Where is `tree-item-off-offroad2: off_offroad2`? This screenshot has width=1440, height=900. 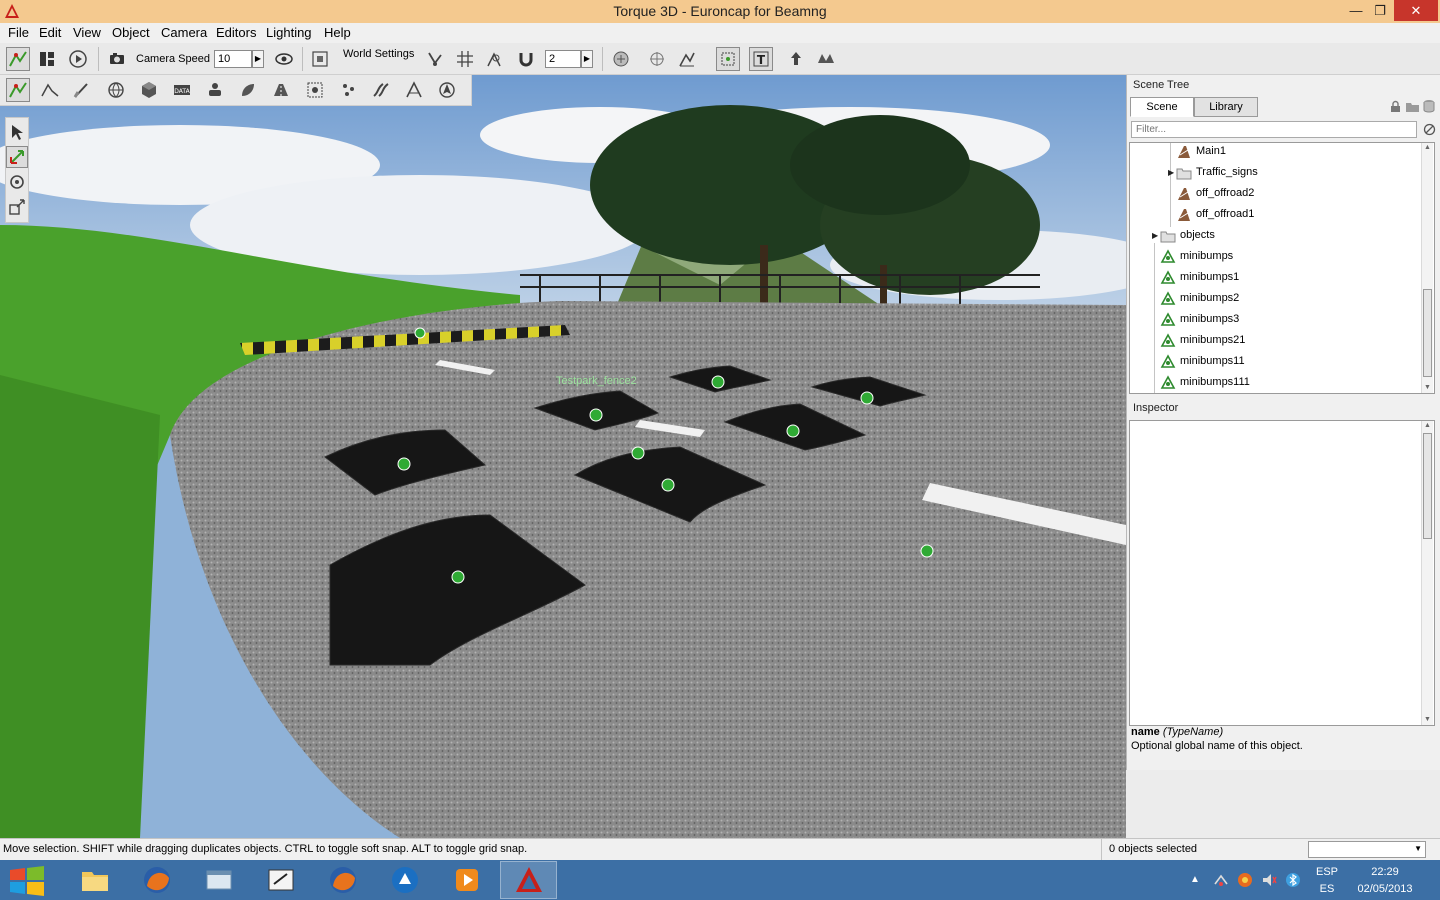 tree-item-off-offroad2: off_offroad2 is located at coordinates (1215, 193).